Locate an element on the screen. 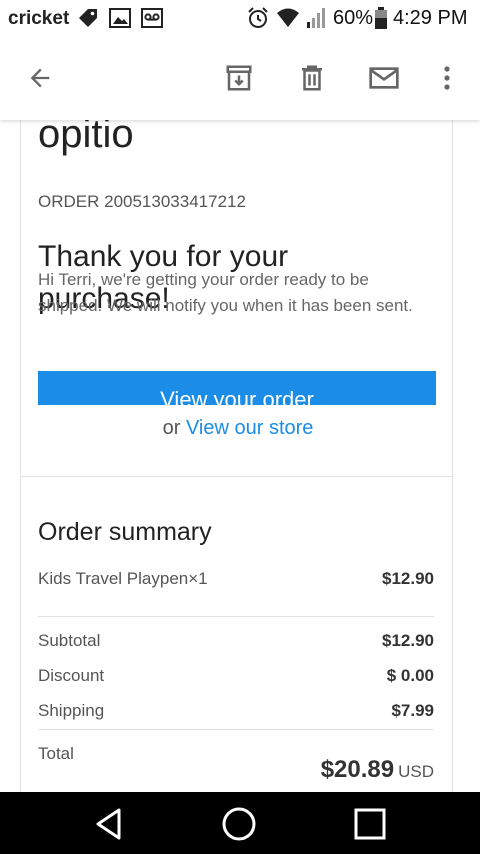  wifi-icon is located at coordinates (288, 17).